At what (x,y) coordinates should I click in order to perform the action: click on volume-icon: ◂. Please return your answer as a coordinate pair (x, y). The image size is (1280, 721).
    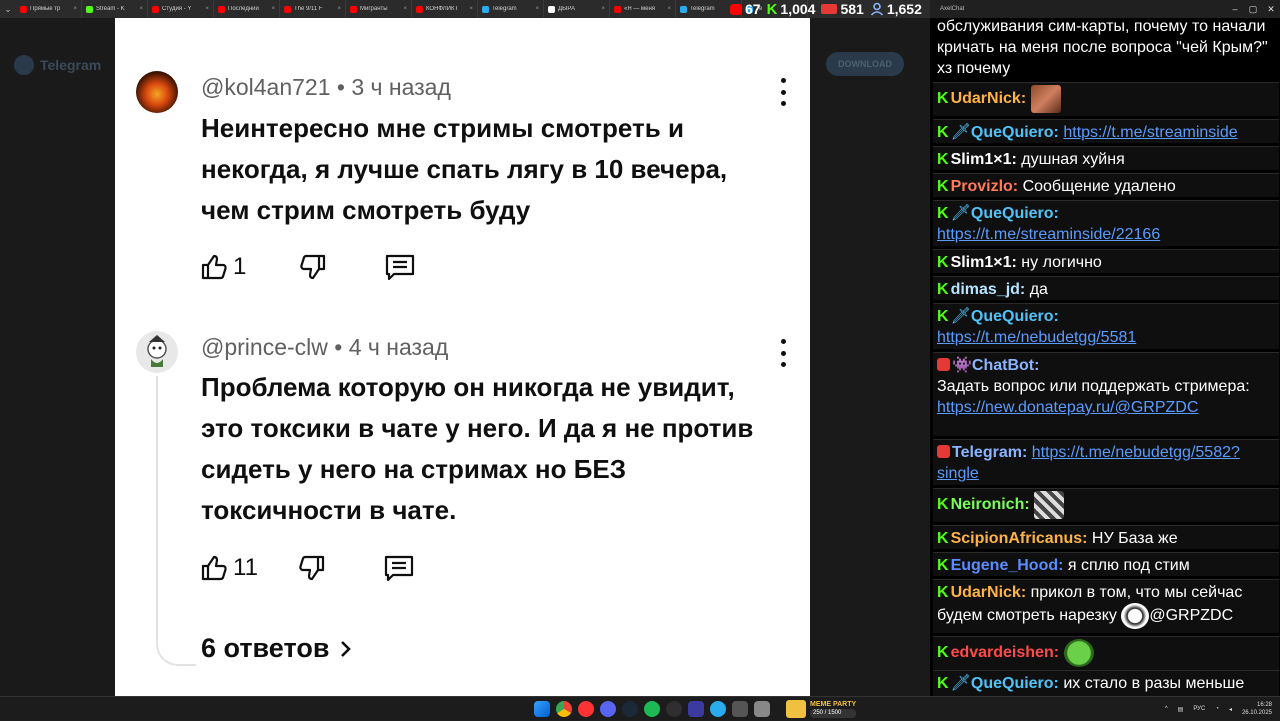
    Looking at the image, I should click on (1230, 709).